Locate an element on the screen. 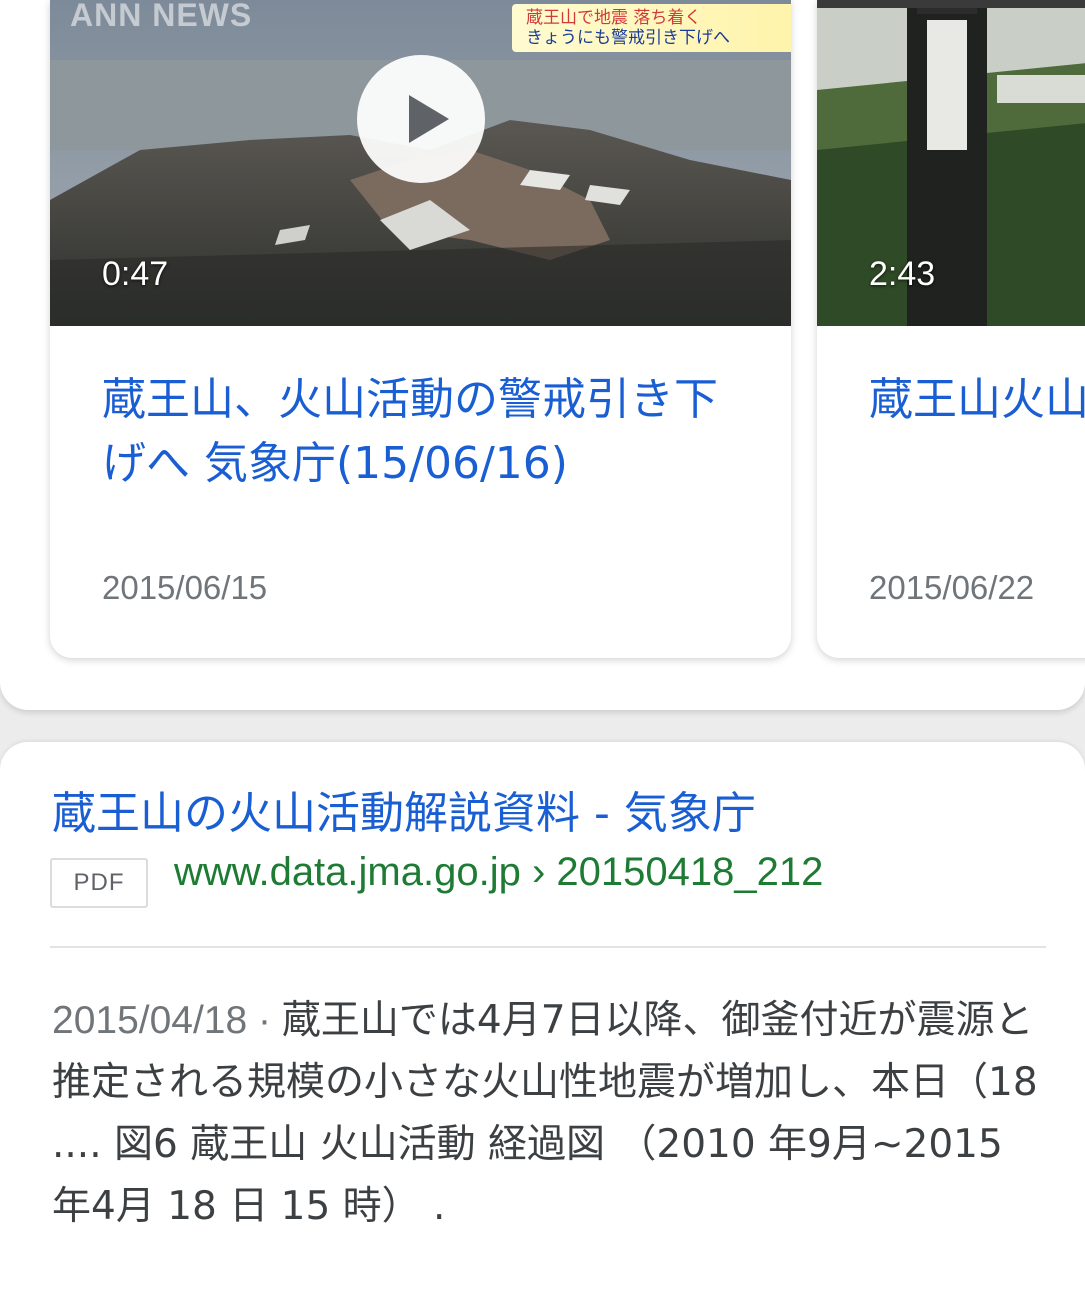 The width and height of the screenshot is (1085, 1302). snippet-date: 2015/04/18 is located at coordinates (150, 1020).